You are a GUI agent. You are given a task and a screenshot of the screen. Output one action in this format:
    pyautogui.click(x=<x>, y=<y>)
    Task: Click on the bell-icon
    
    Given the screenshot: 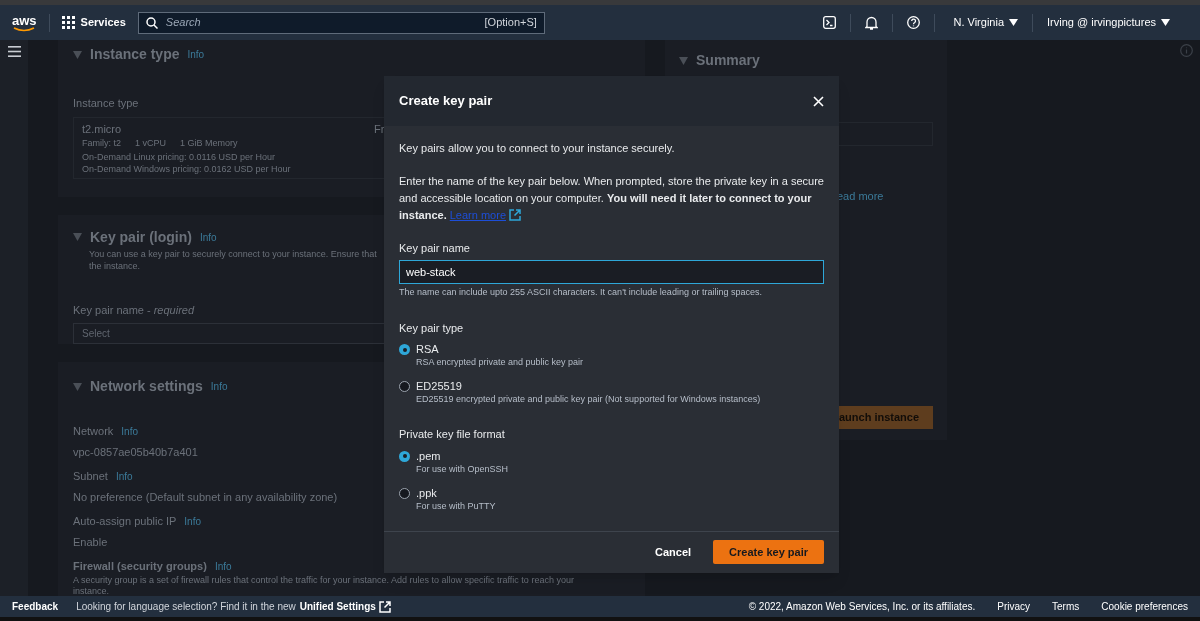 What is the action you would take?
    pyautogui.click(x=872, y=22)
    